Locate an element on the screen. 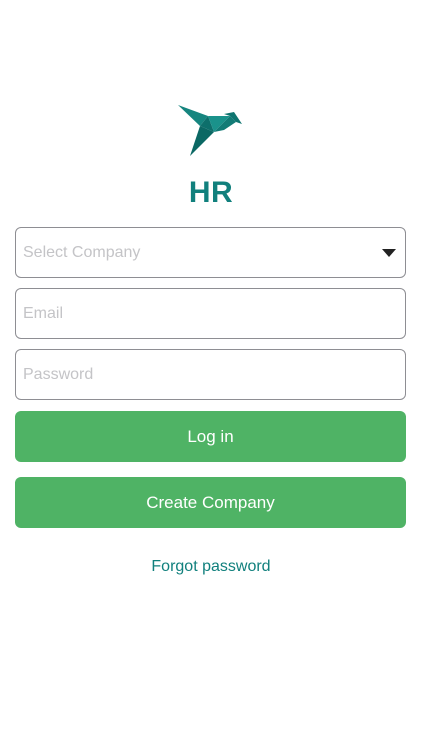 The width and height of the screenshot is (422, 750). email-placeholder: Email is located at coordinates (43, 313).